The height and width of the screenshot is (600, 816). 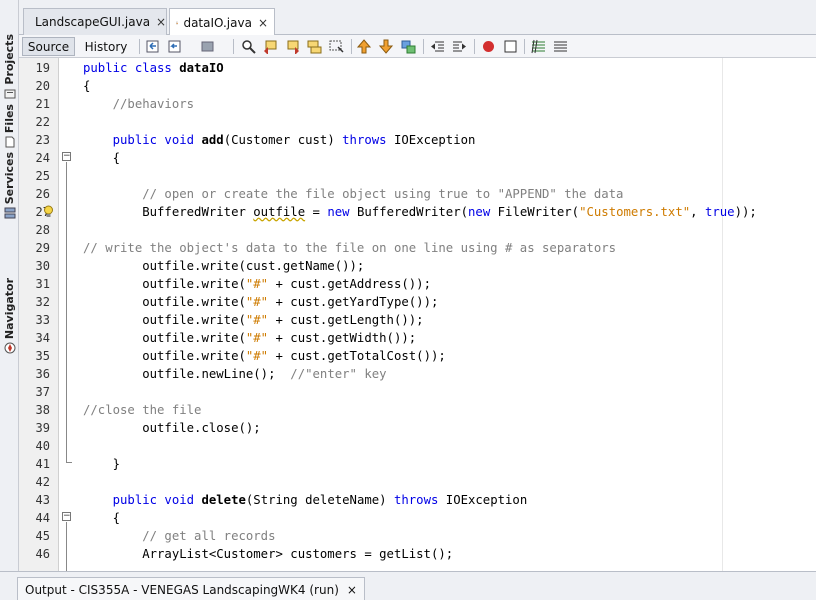 What do you see at coordinates (106, 46) in the screenshot?
I see `history-button: History` at bounding box center [106, 46].